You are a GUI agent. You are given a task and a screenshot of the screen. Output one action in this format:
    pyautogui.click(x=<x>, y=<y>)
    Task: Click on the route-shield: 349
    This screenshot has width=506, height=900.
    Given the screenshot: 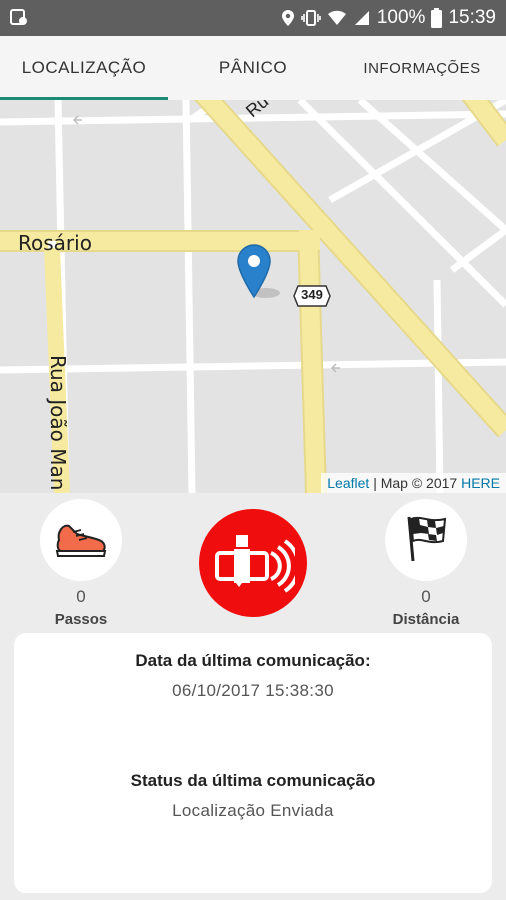 What is the action you would take?
    pyautogui.click(x=312, y=296)
    